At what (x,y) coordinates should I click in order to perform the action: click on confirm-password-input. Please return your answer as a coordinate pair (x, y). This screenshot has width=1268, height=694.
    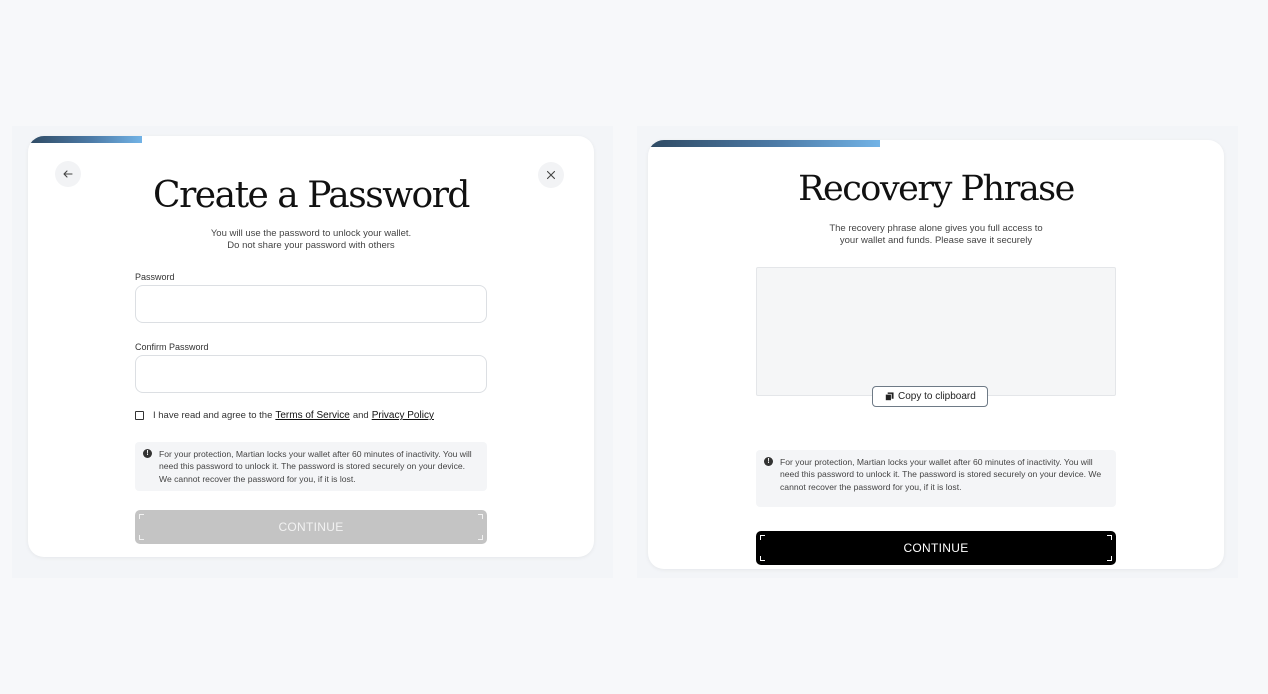
    Looking at the image, I should click on (311, 374).